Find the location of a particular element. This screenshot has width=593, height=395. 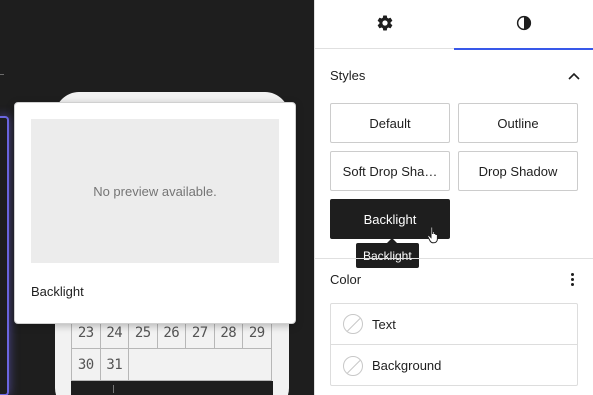

color-panel-header: Color is located at coordinates (455, 279).